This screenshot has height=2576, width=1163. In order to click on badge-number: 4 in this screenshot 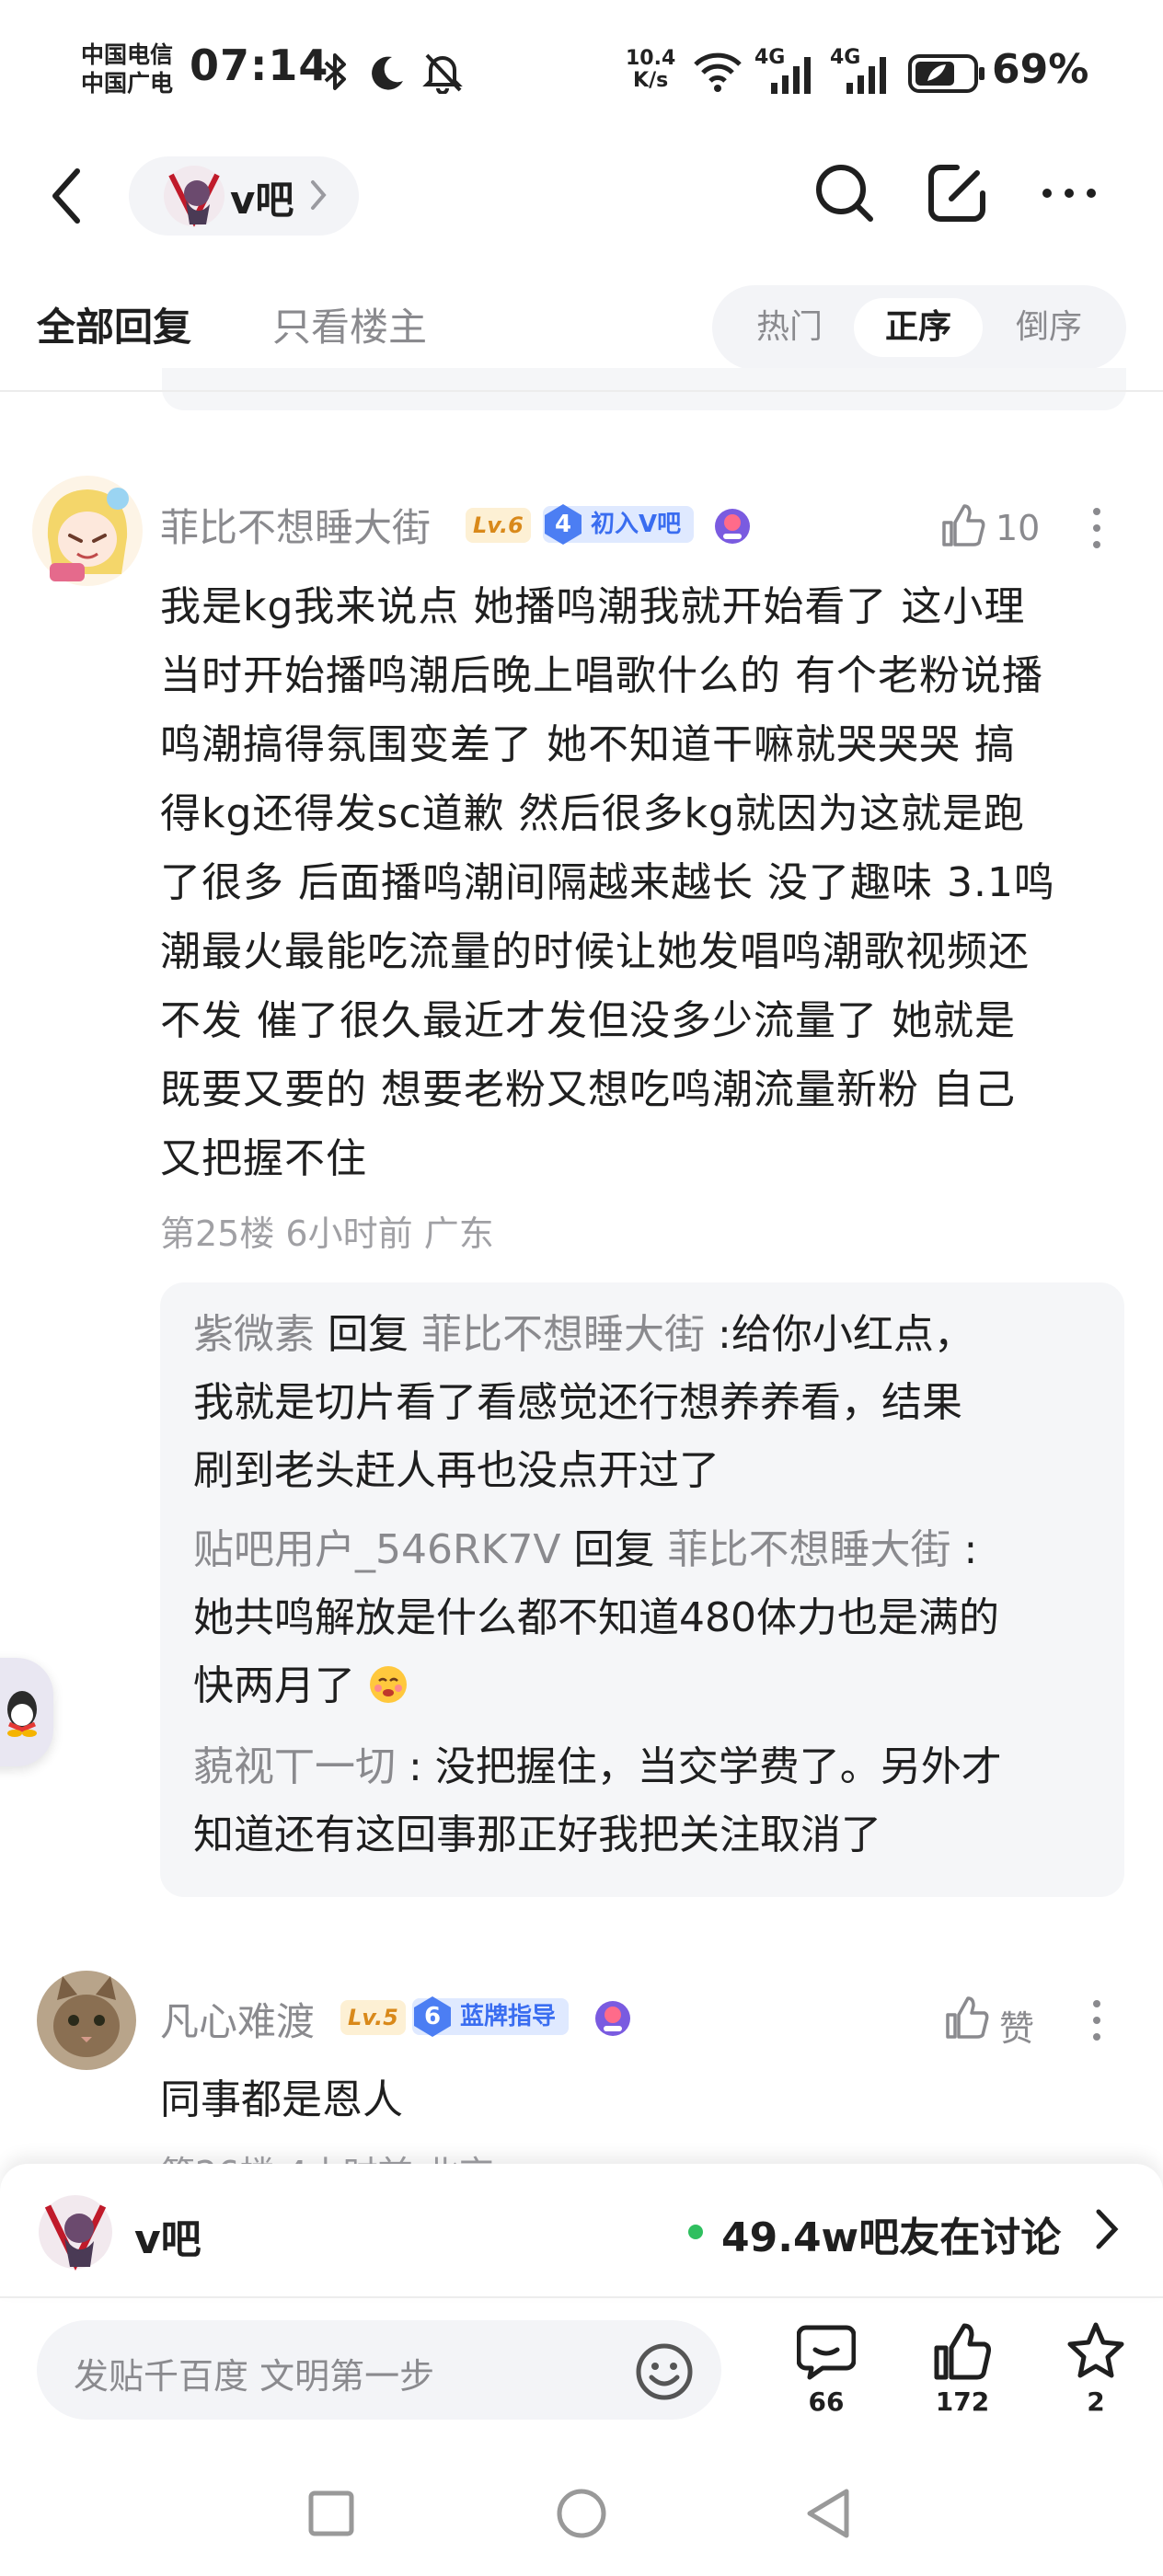, I will do `click(563, 524)`.